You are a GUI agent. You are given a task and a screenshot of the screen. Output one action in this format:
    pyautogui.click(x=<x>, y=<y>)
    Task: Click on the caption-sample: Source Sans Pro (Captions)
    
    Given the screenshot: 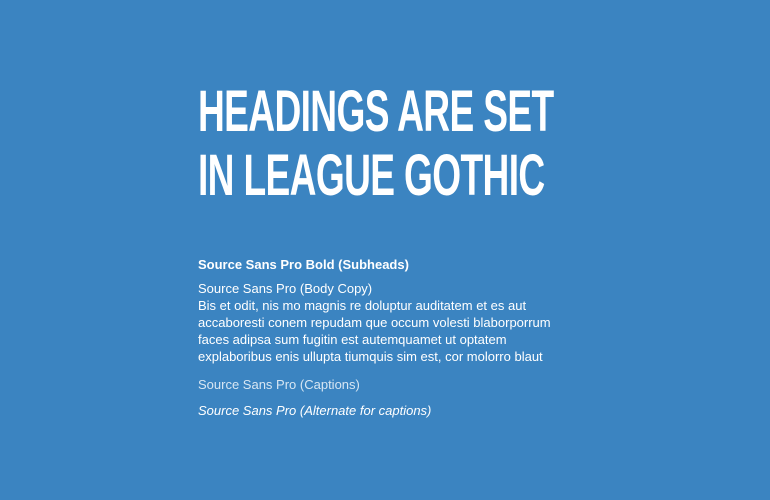 What is the action you would take?
    pyautogui.click(x=279, y=384)
    